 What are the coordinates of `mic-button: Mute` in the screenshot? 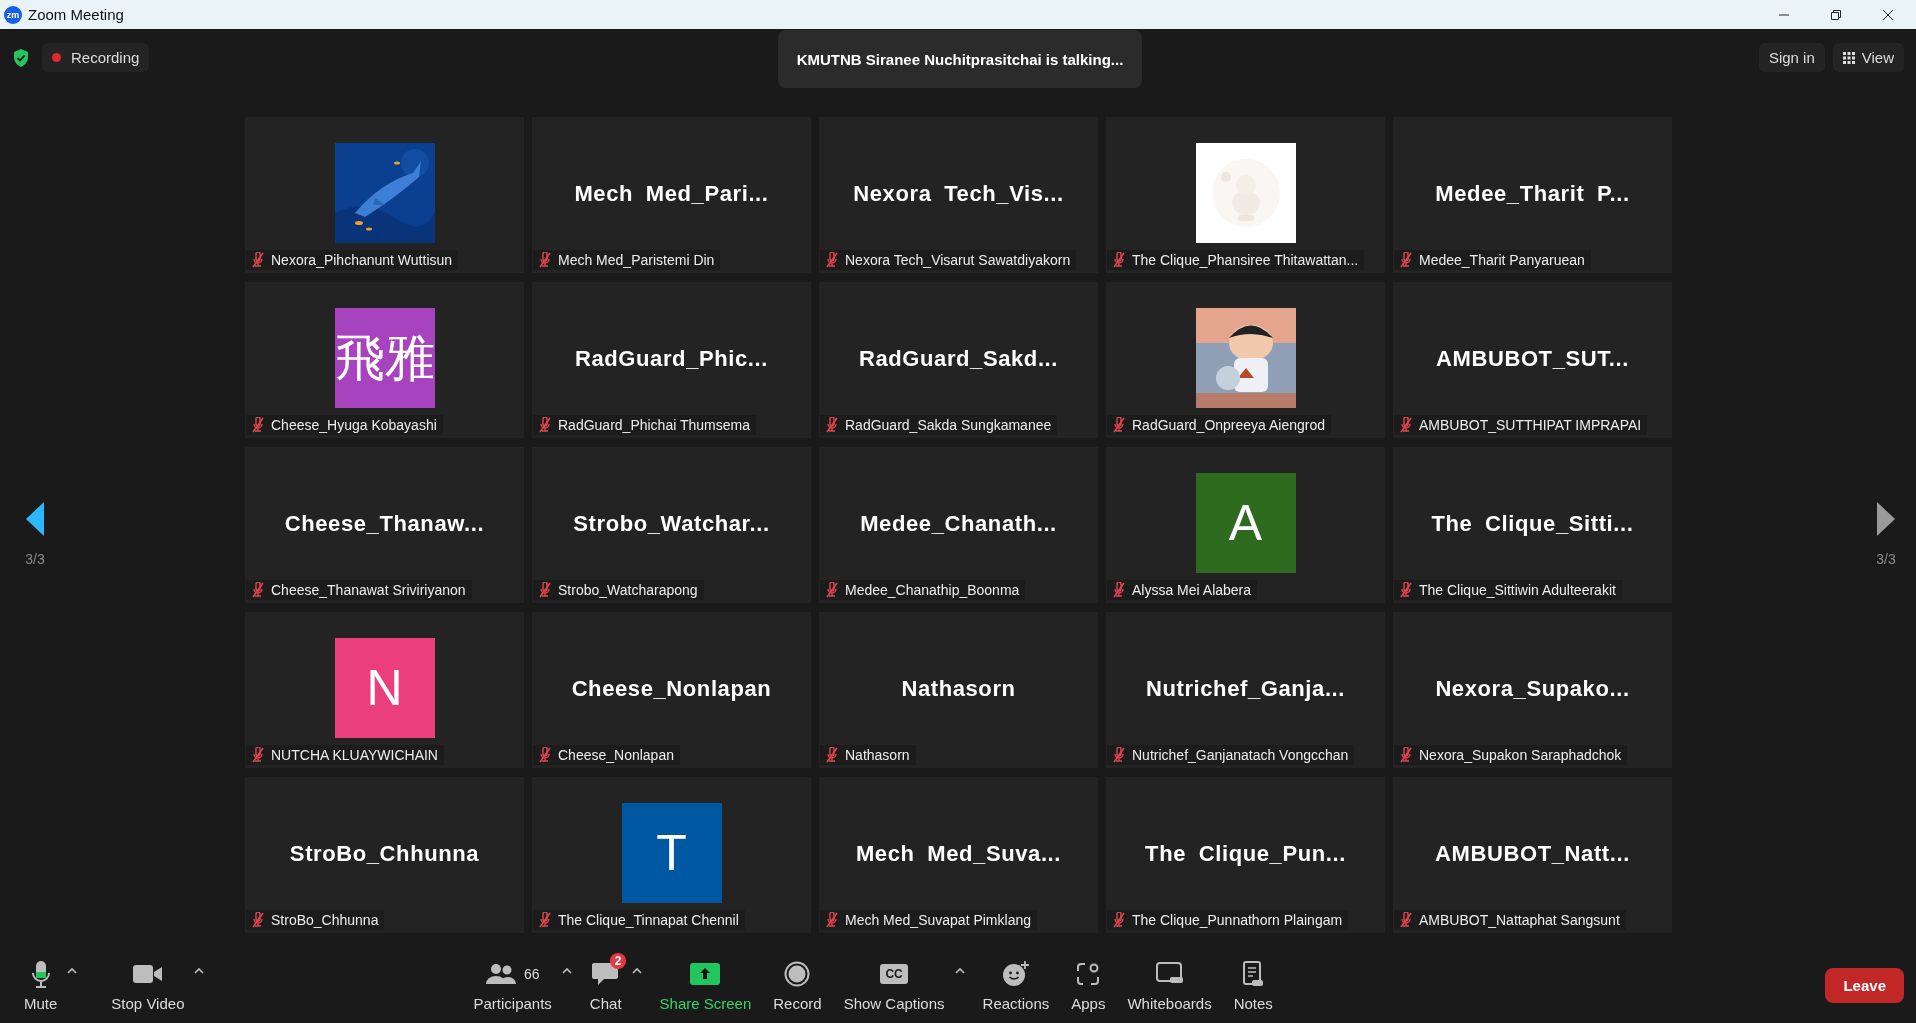 It's located at (41, 985).